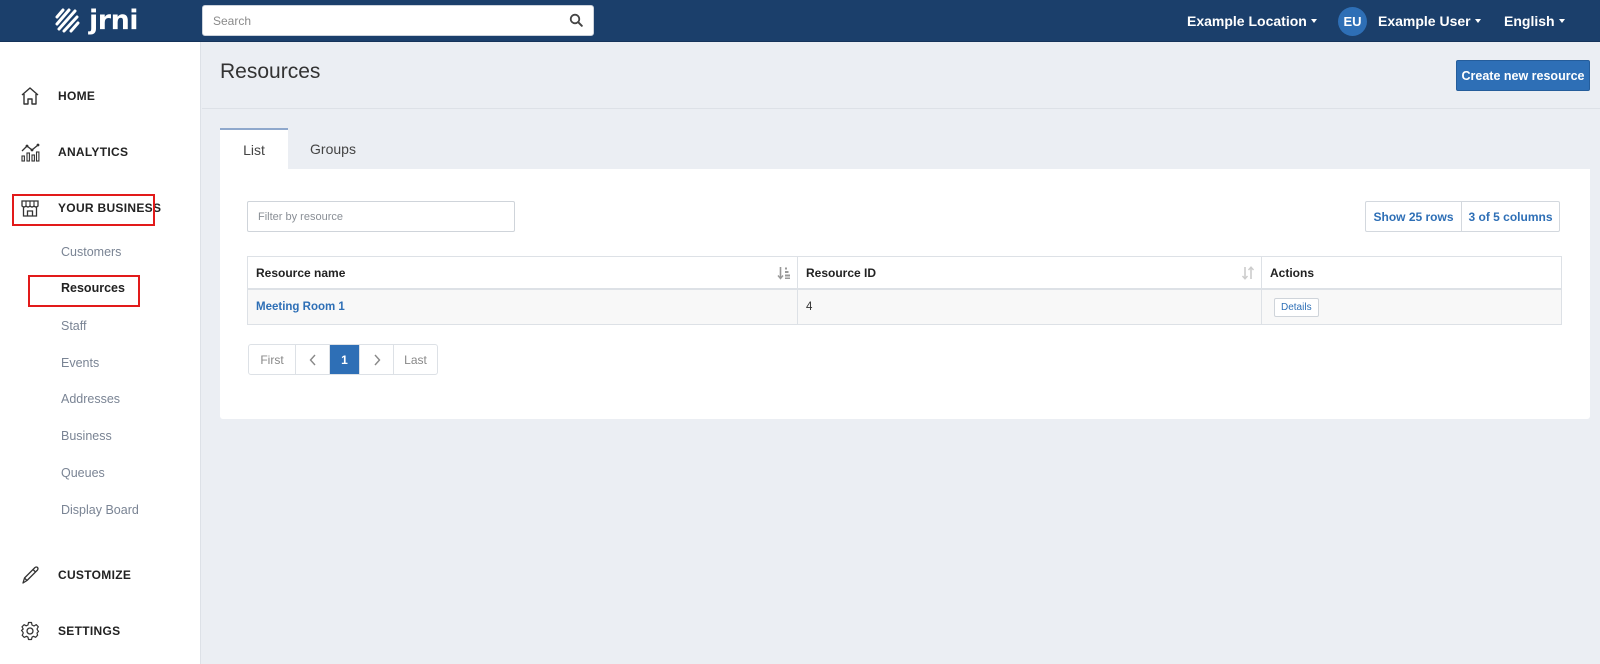 The image size is (1600, 664). I want to click on gear-icon, so click(30, 631).